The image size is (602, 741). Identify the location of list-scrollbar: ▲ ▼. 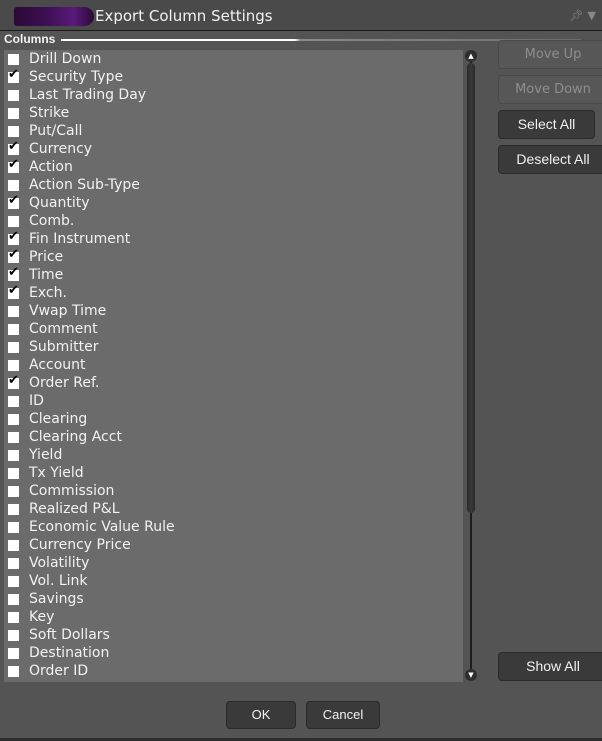
(471, 366).